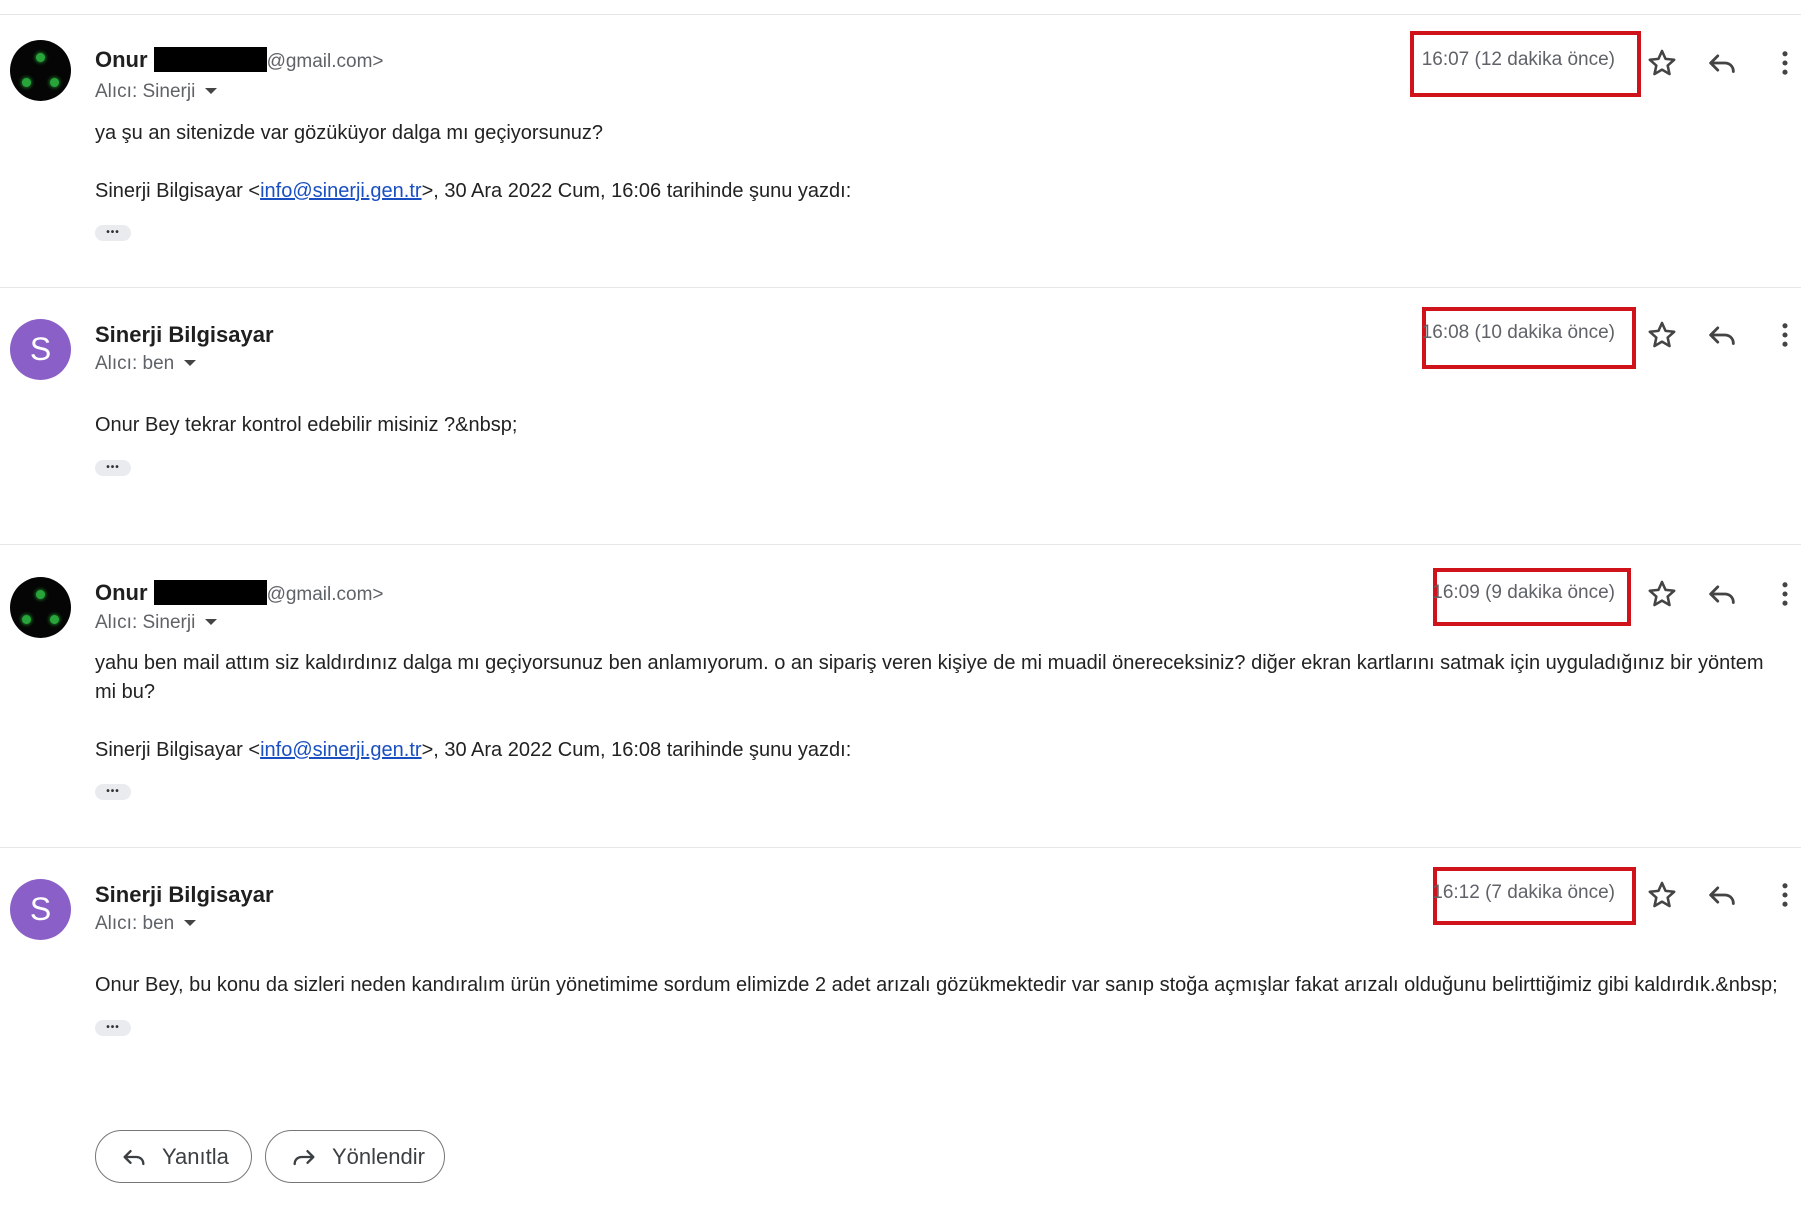 This screenshot has height=1218, width=1801. I want to click on forward-button: Yönlendir, so click(355, 1156).